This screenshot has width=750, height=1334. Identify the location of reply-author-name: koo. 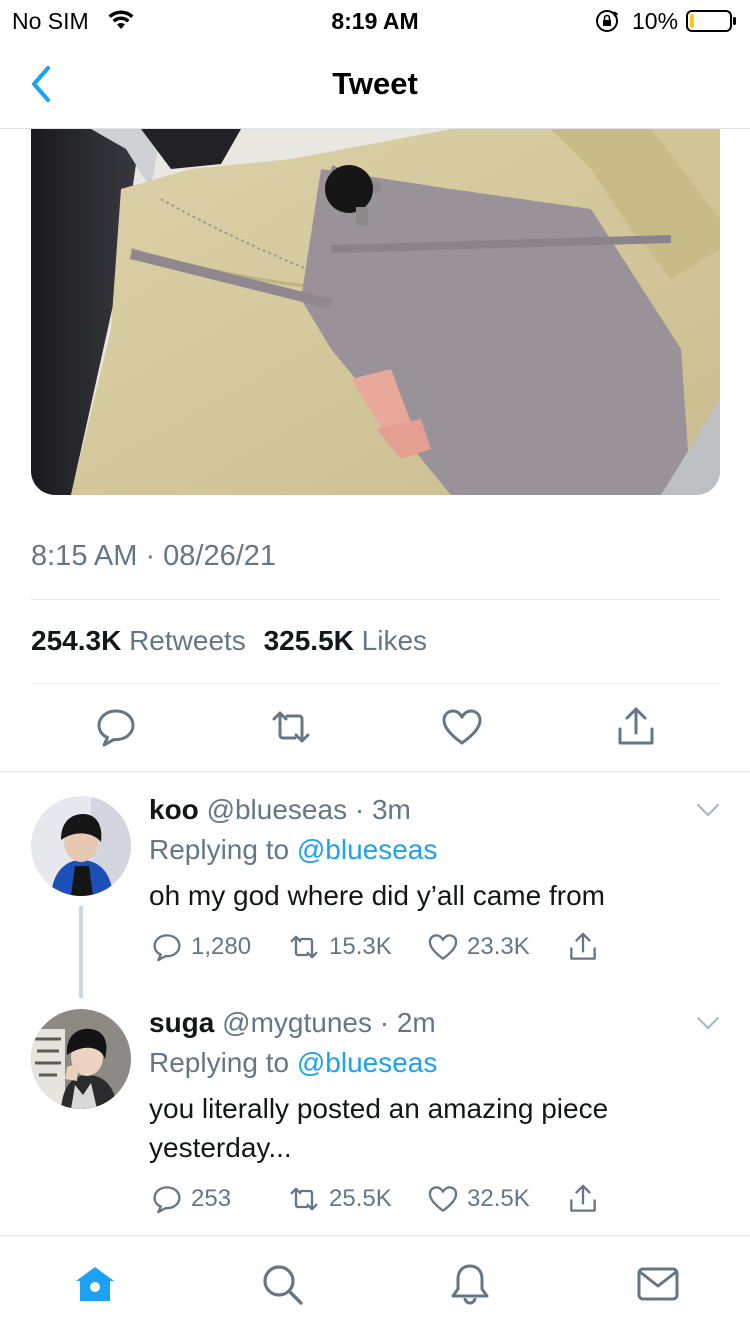
(174, 809).